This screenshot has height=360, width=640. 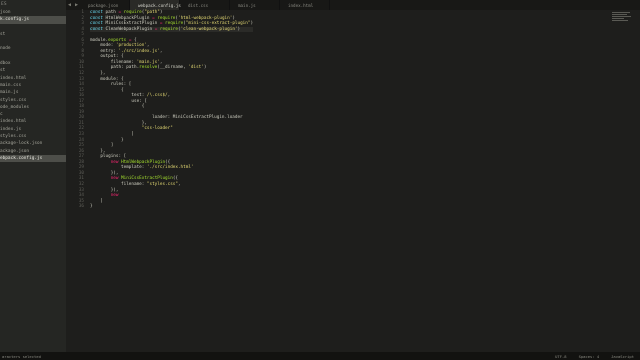 What do you see at coordinates (21, 356) in the screenshot?
I see `selection-status: aracters selected` at bounding box center [21, 356].